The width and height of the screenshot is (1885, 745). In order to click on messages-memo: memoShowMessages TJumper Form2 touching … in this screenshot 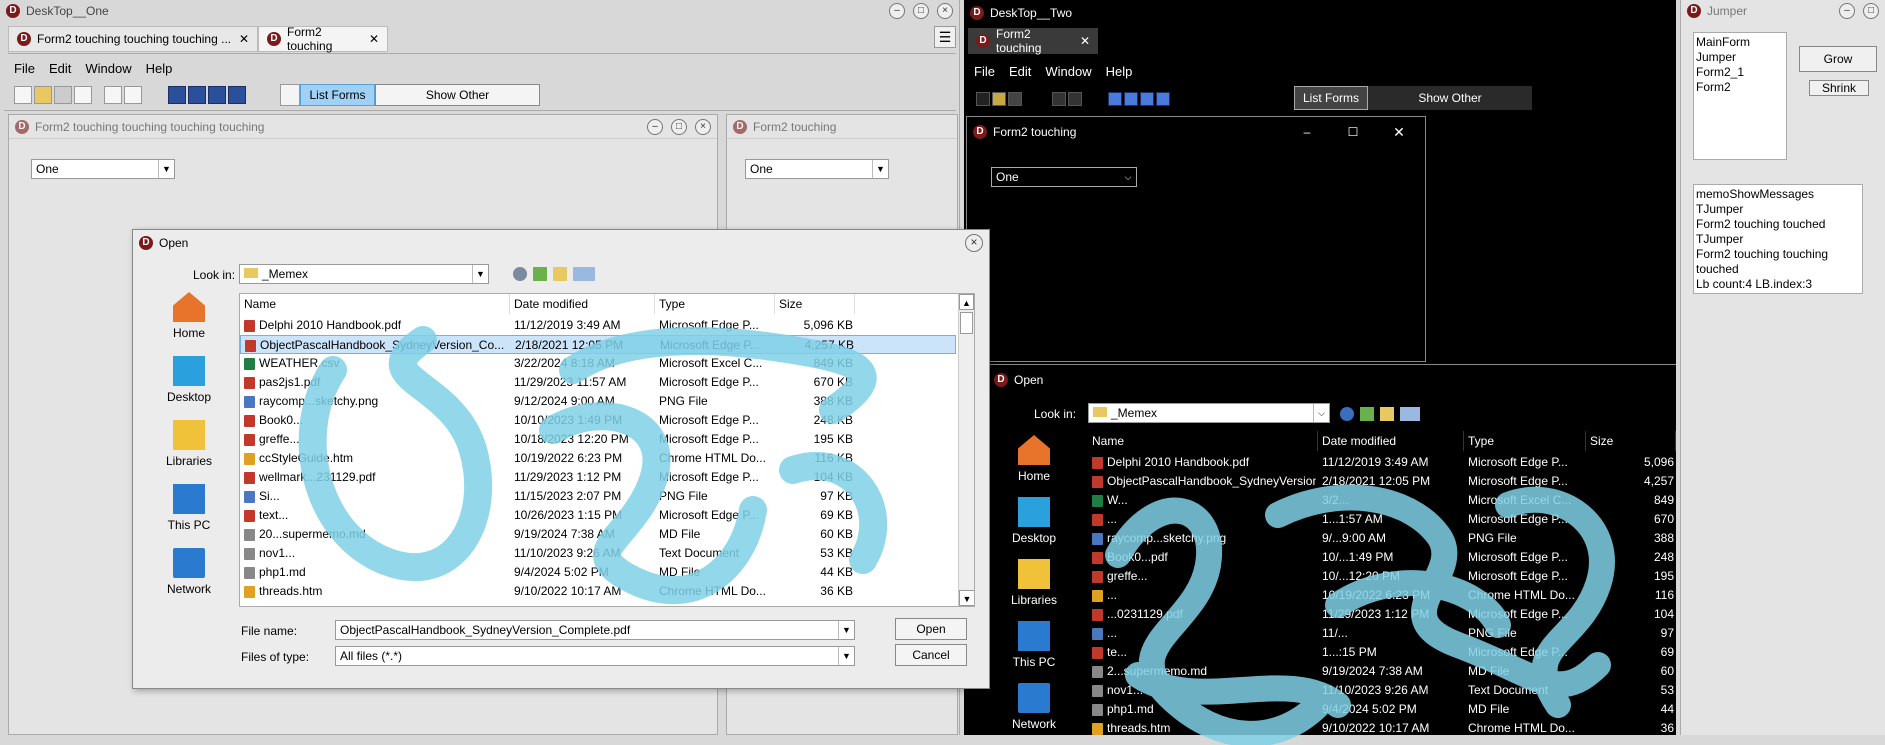, I will do `click(1778, 239)`.